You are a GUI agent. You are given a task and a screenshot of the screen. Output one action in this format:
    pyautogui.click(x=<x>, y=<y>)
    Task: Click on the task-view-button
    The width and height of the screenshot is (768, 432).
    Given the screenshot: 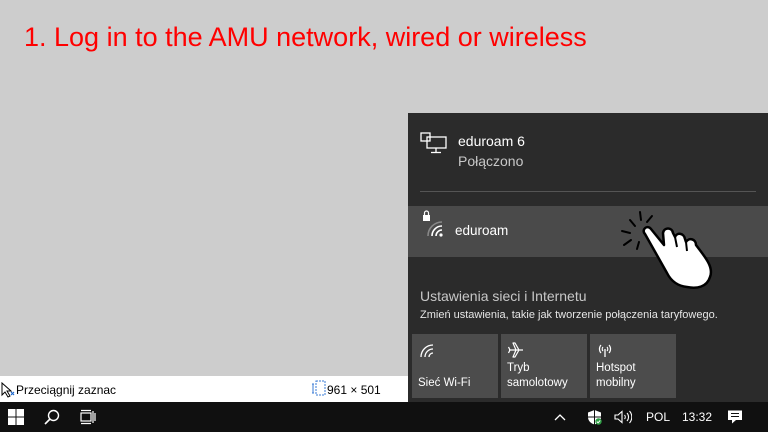 What is the action you would take?
    pyautogui.click(x=88, y=417)
    